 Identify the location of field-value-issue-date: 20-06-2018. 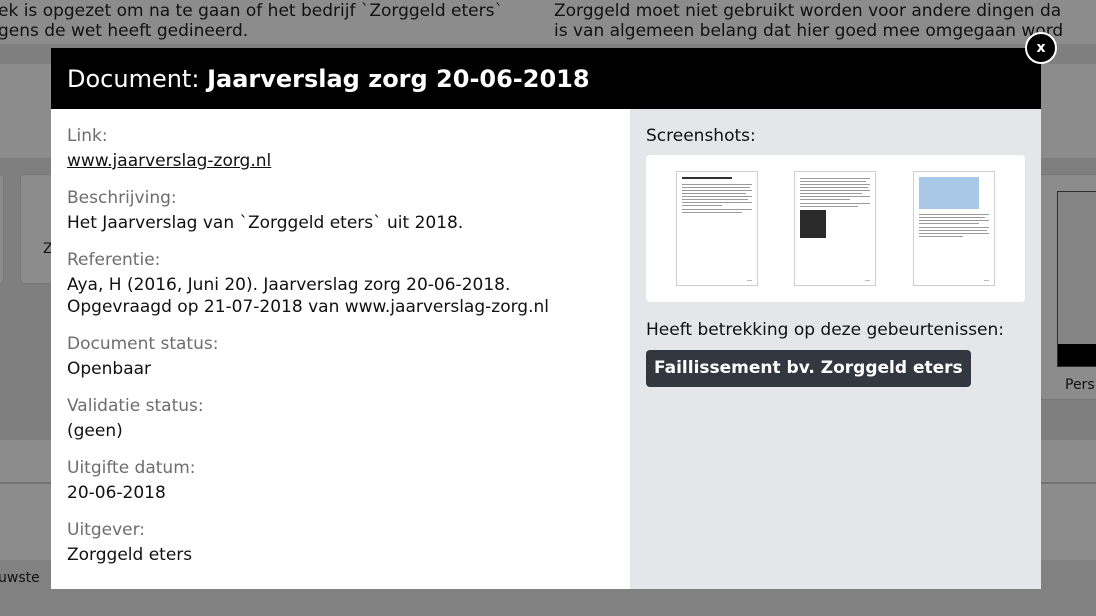
(116, 493).